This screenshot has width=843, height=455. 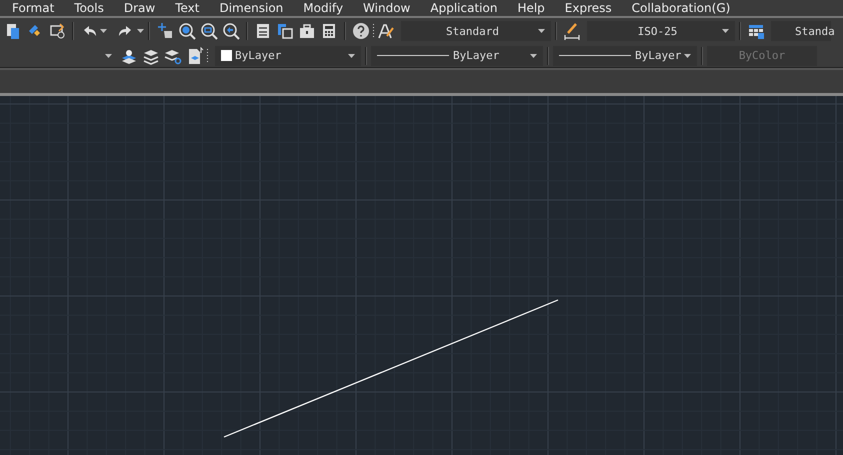 What do you see at coordinates (386, 8) in the screenshot?
I see `menu-item: Window` at bounding box center [386, 8].